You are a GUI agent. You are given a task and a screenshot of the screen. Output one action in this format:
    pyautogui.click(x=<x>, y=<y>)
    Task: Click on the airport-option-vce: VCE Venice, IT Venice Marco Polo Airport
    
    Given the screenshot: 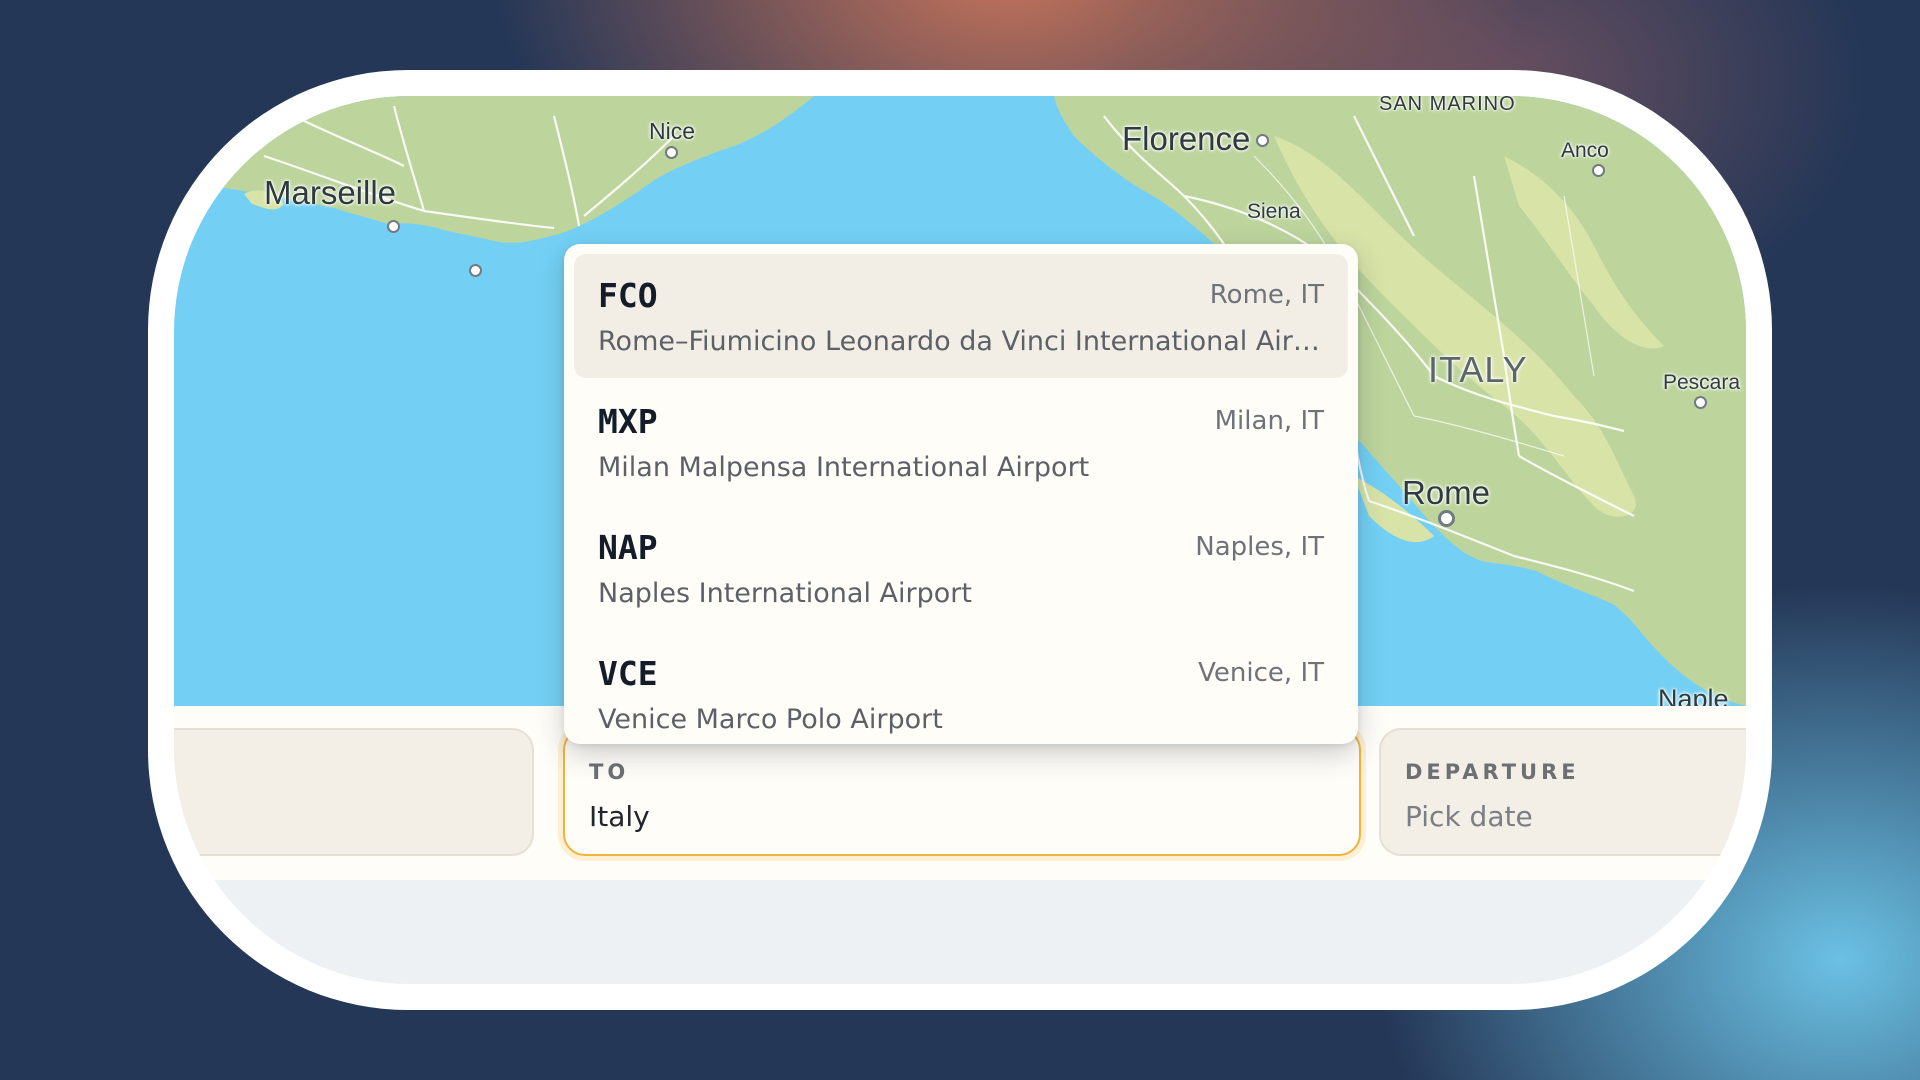 What is the action you would take?
    pyautogui.click(x=961, y=688)
    